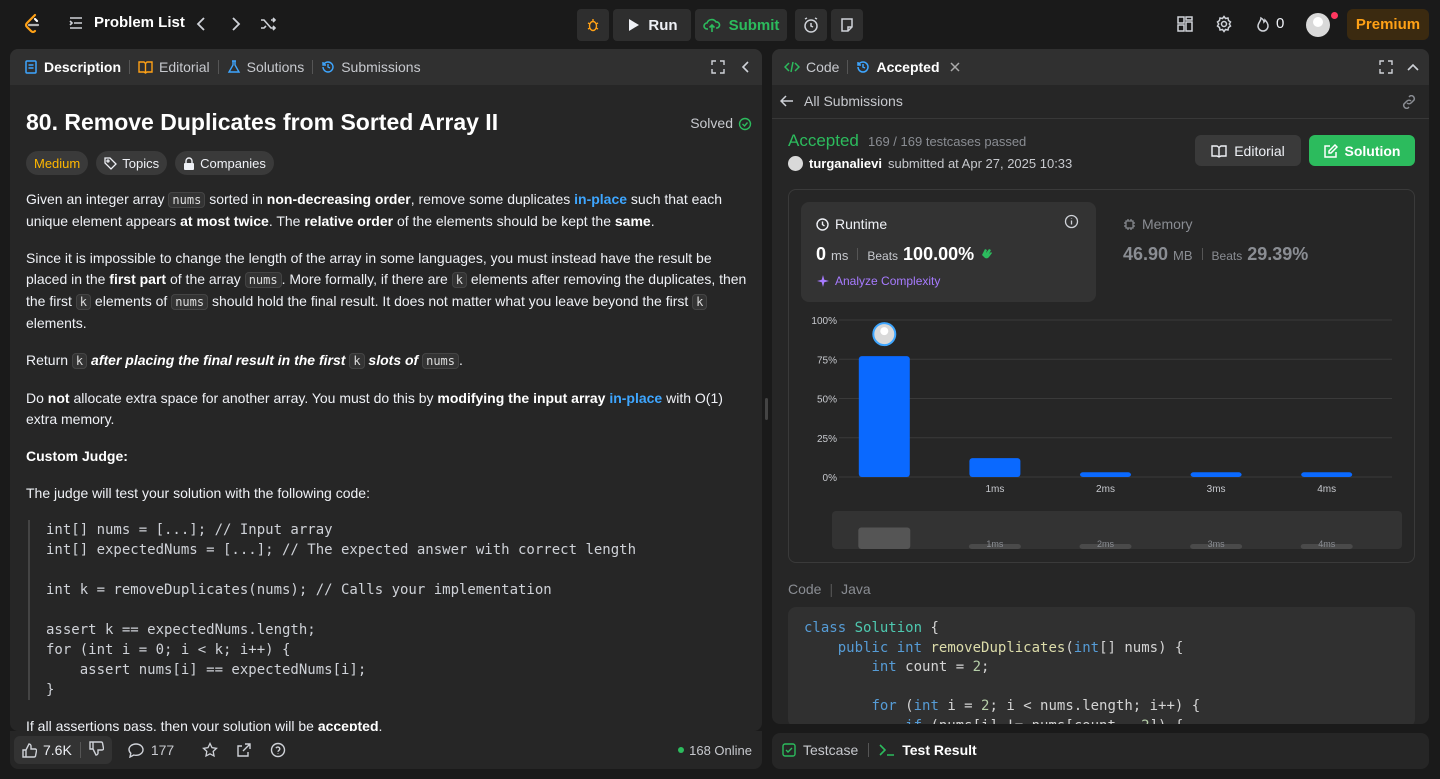 The height and width of the screenshot is (779, 1440). Describe the element at coordinates (268, 24) in the screenshot. I see `shuffle-icon` at that location.